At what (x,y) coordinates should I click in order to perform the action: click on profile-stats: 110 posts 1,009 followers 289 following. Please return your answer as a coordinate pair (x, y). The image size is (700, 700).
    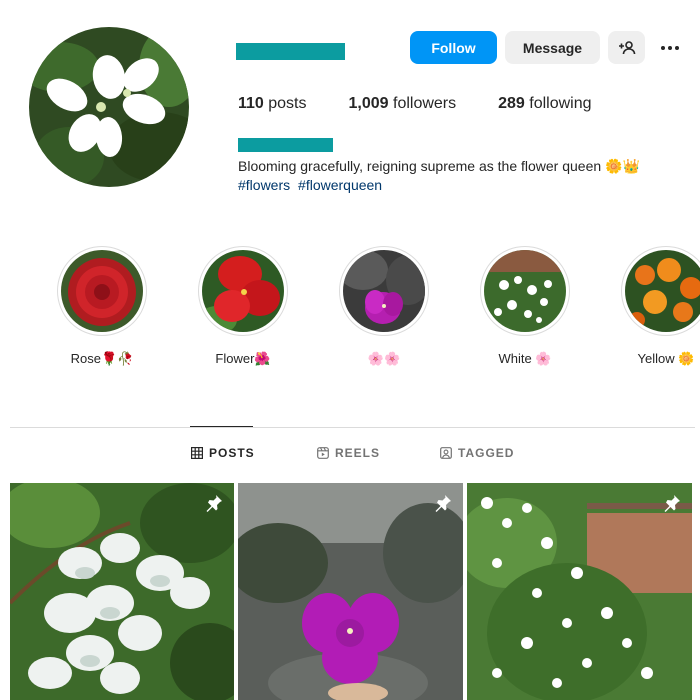
    Looking at the image, I should click on (436, 104).